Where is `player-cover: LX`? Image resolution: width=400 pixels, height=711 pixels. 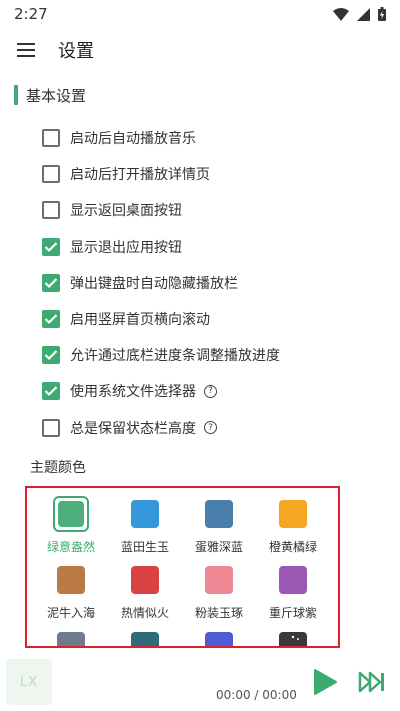 player-cover: LX is located at coordinates (29, 682).